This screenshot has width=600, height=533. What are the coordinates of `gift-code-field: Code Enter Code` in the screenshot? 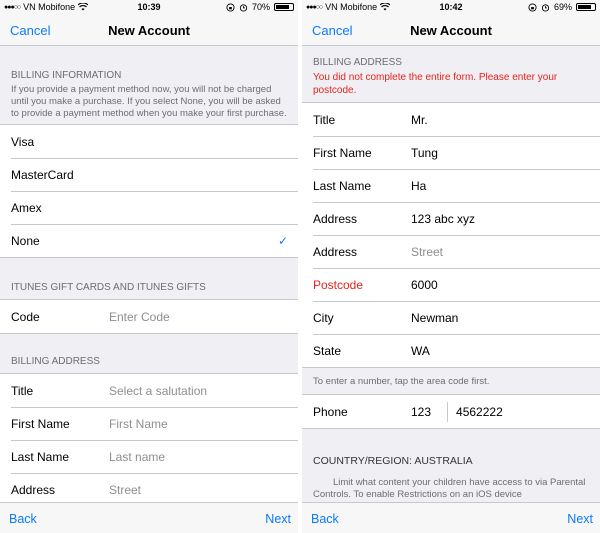 It's located at (149, 316).